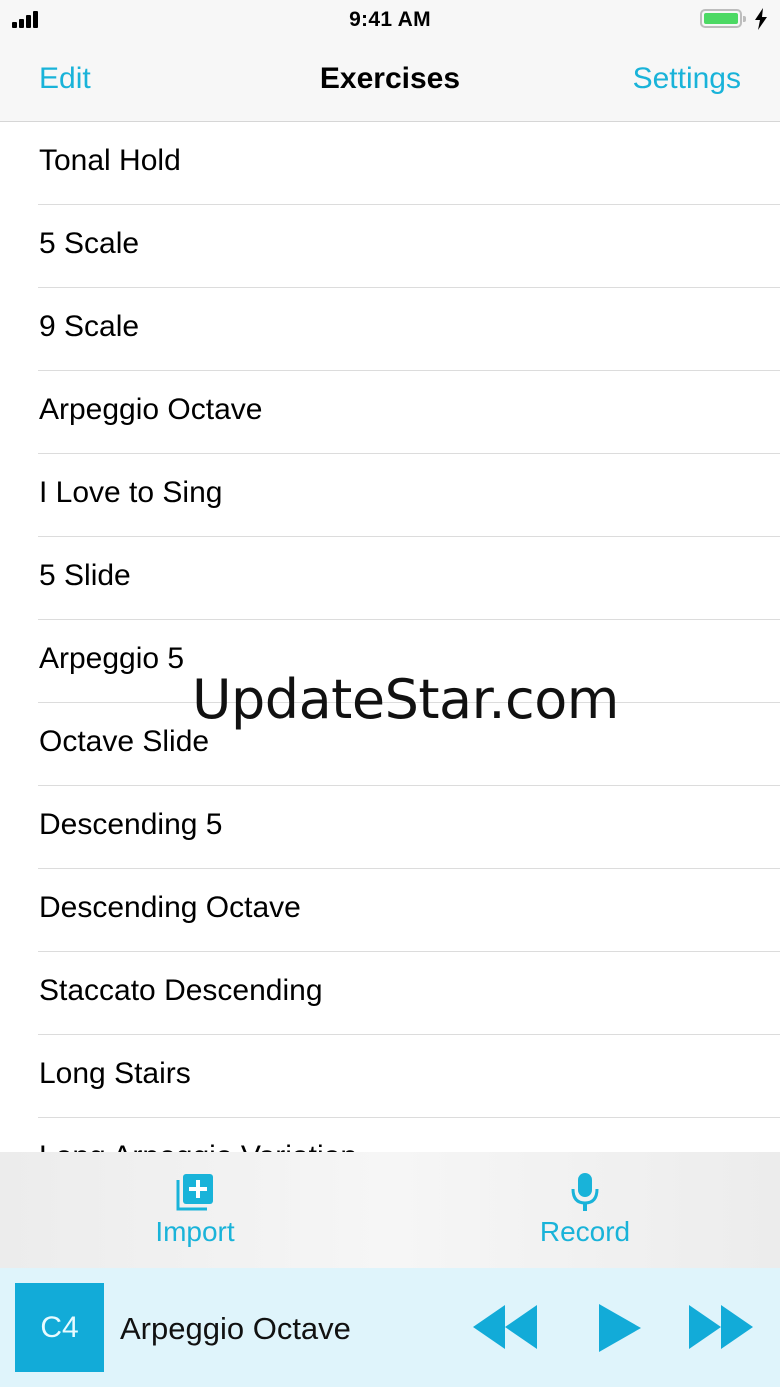 Image resolution: width=780 pixels, height=1387 pixels. I want to click on microphone-icon, so click(585, 1192).